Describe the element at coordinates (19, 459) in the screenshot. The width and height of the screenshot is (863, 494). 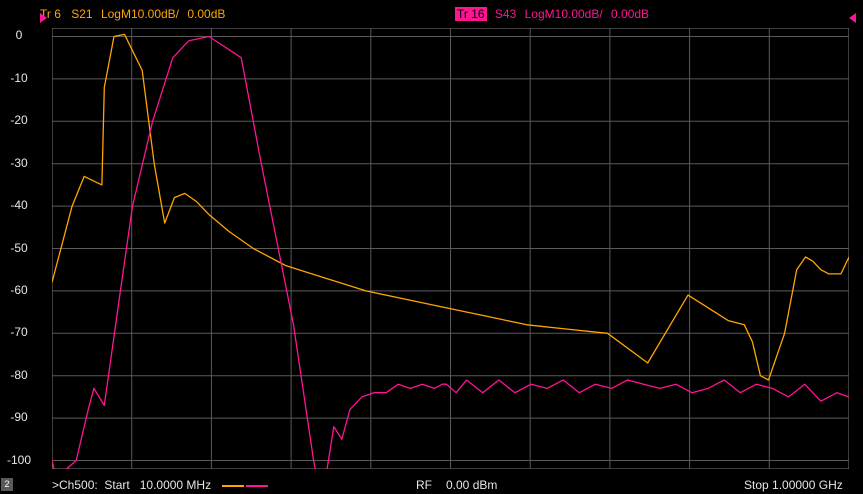
I see `y-tick-label: -100` at that location.